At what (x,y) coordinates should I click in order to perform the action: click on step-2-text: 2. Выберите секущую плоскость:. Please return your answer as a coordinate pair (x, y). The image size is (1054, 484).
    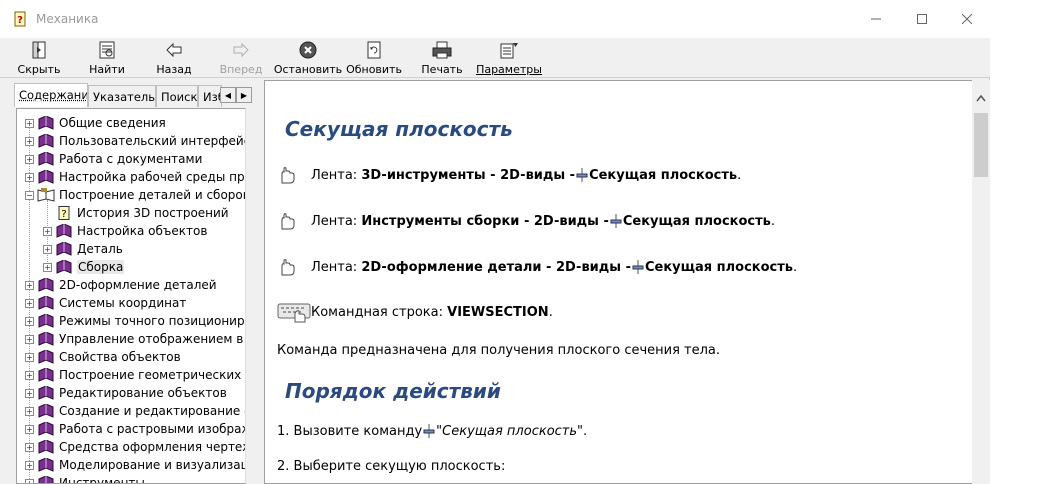
    Looking at the image, I should click on (391, 466).